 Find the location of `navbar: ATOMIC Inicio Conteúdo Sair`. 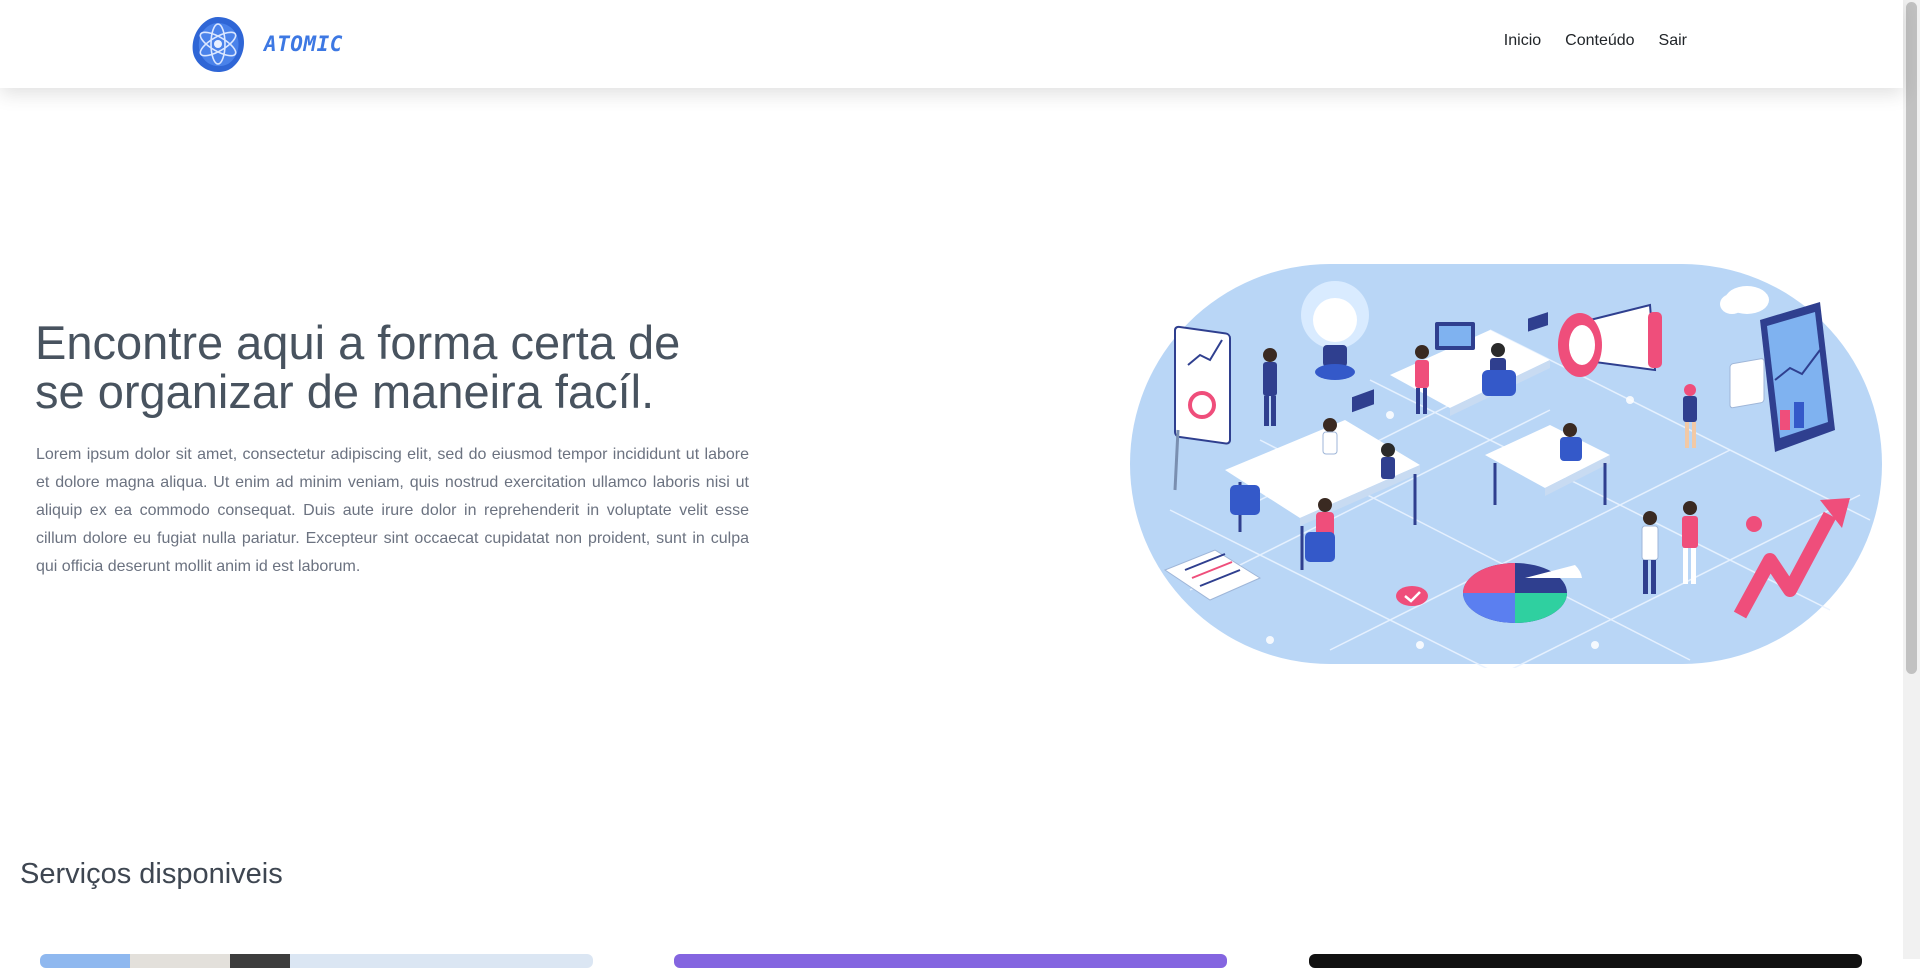

navbar: ATOMIC Inicio Conteúdo Sair is located at coordinates (951, 44).